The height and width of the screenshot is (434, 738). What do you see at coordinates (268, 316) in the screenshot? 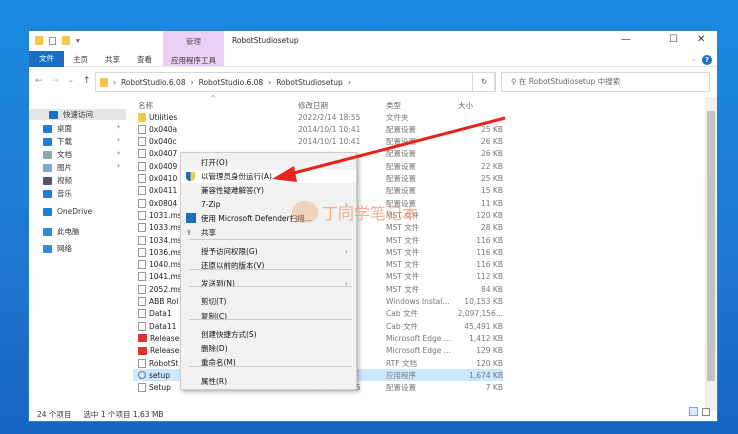
I see `menu-item-copy: 复制(C)` at bounding box center [268, 316].